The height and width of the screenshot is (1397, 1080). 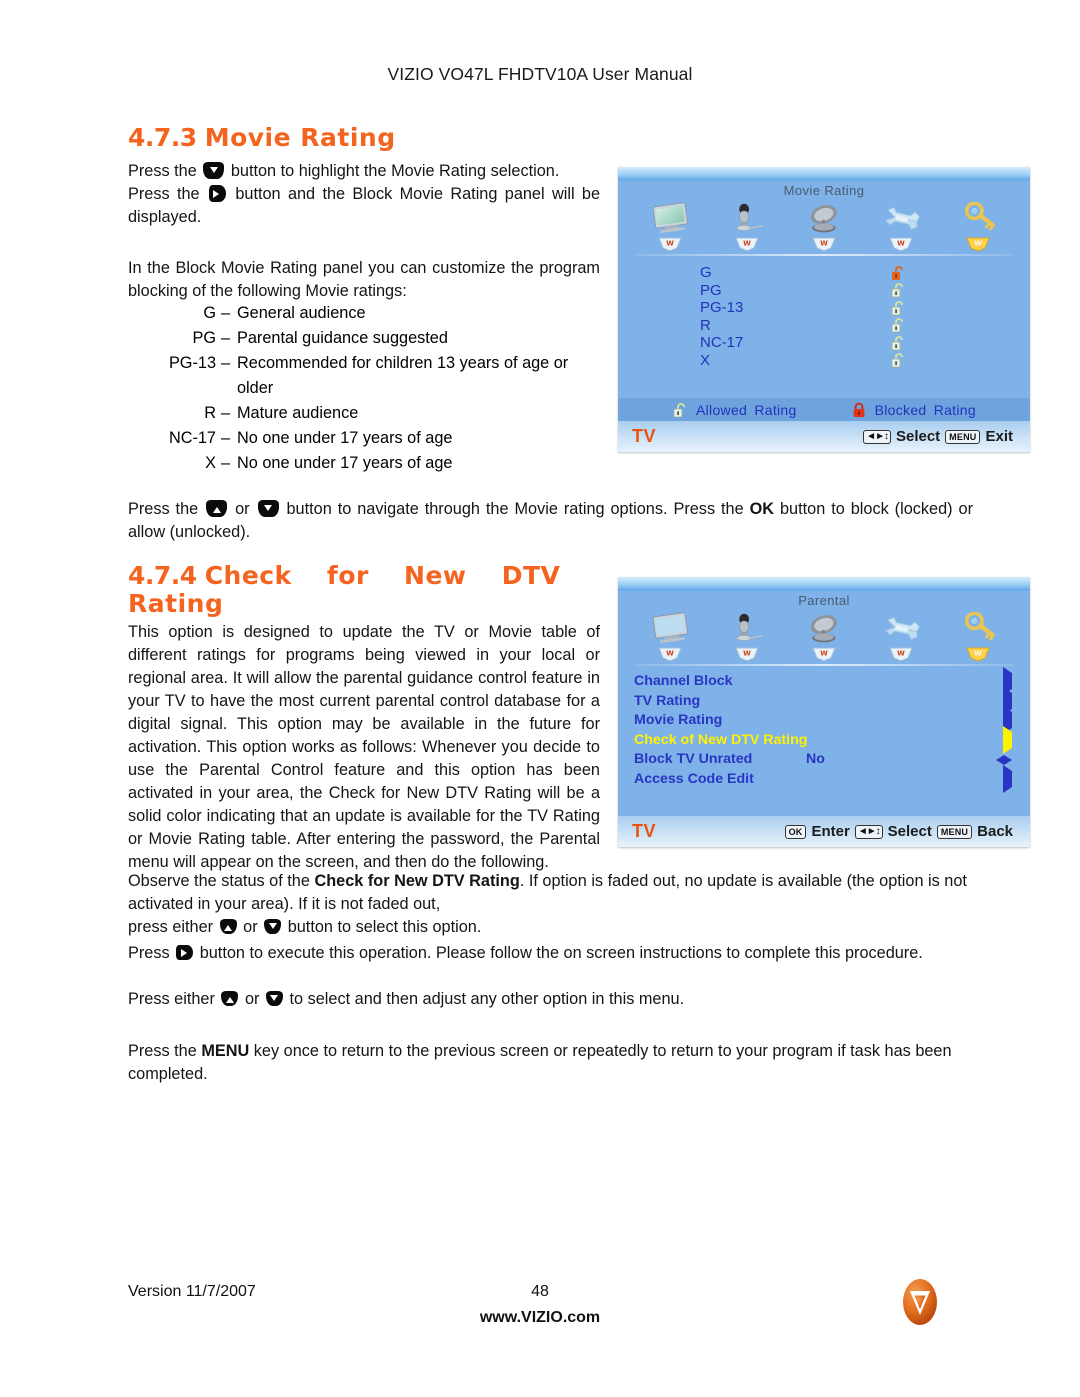 What do you see at coordinates (226, 413) in the screenshot?
I see `rating-dash: –` at bounding box center [226, 413].